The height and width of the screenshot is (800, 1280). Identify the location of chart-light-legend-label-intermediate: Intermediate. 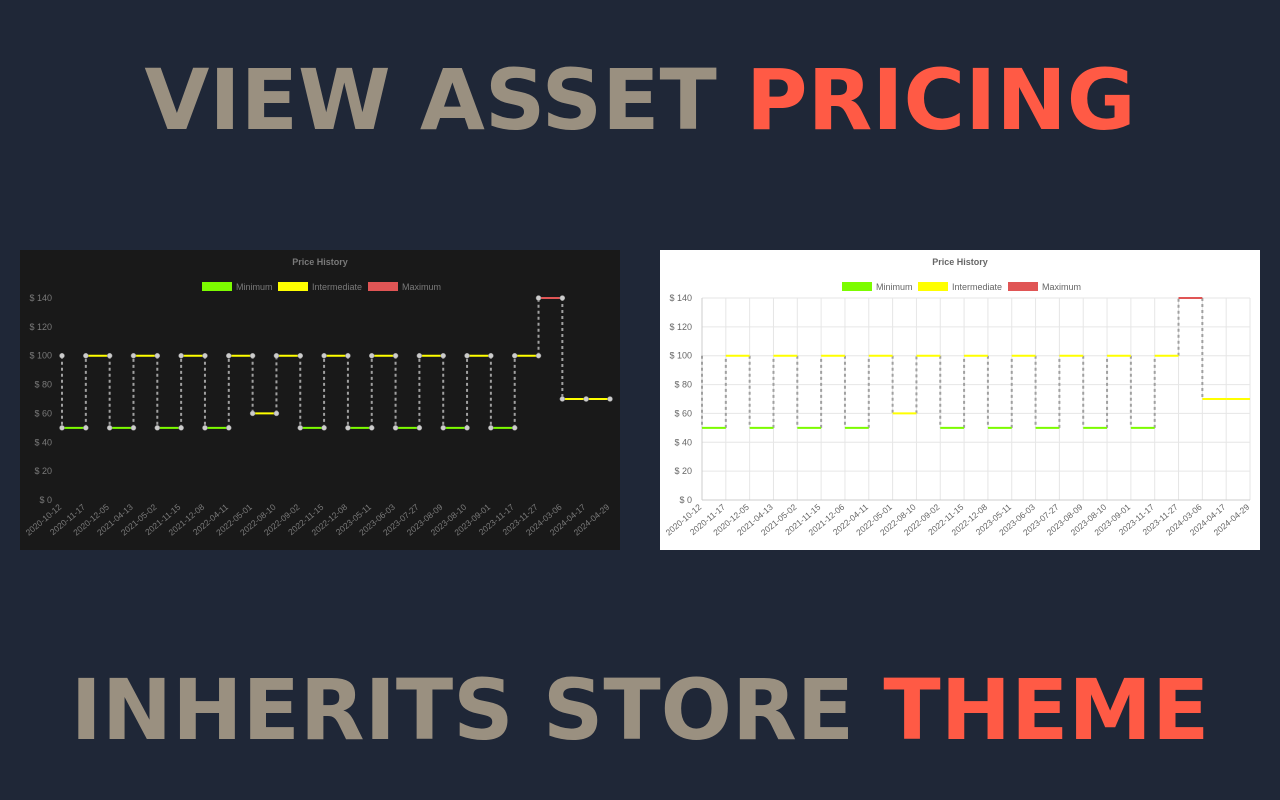
(977, 287).